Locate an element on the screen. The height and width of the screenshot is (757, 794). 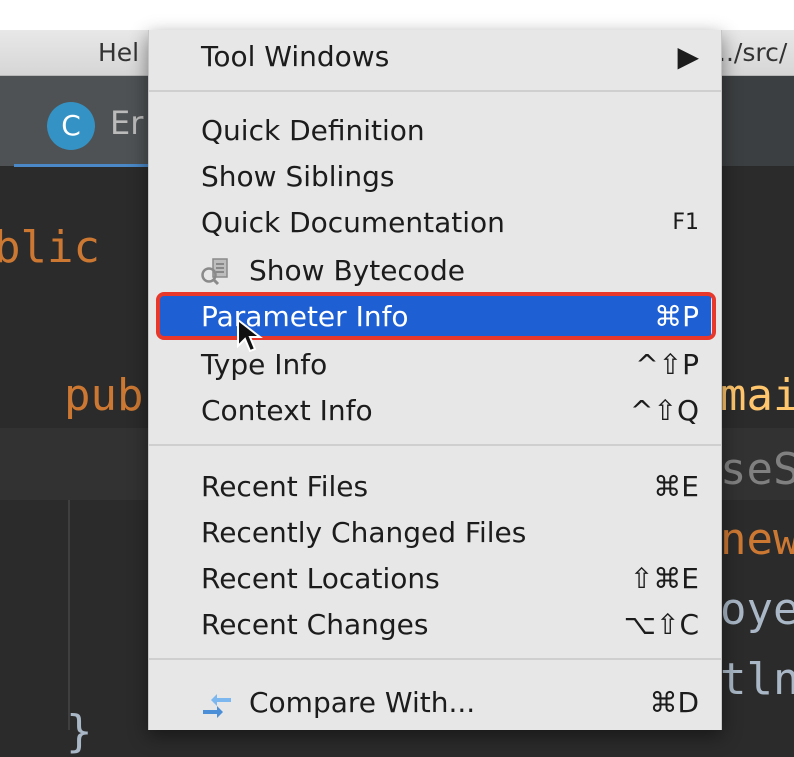
menu-item-shortcut: ⌥⇧C is located at coordinates (661, 624).